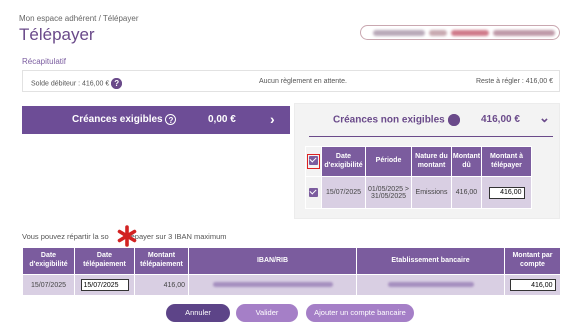  I want to click on cell-montant-par-compte, so click(532, 285).